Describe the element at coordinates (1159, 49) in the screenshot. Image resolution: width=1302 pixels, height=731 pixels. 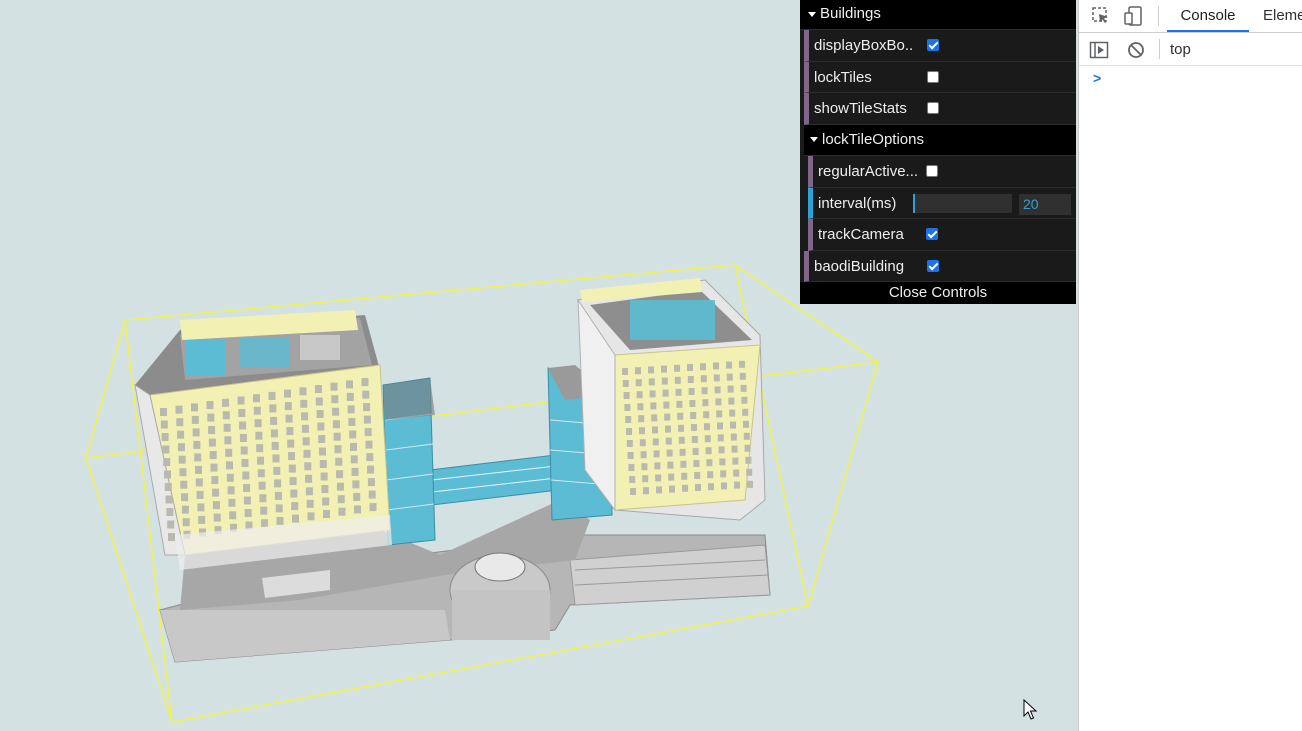
I see `toolbar-separator` at that location.